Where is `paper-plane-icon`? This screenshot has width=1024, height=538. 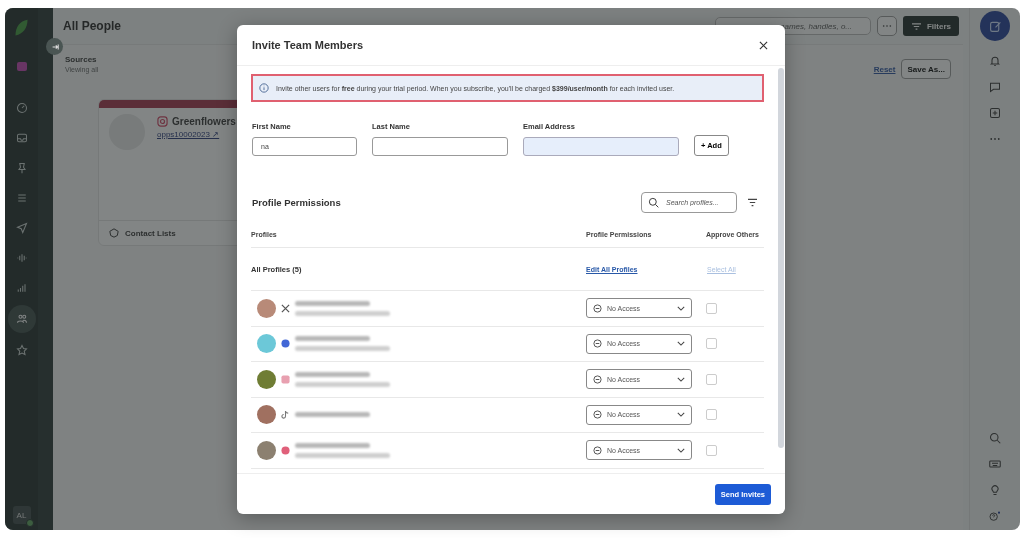
paper-plane-icon is located at coordinates (21, 228).